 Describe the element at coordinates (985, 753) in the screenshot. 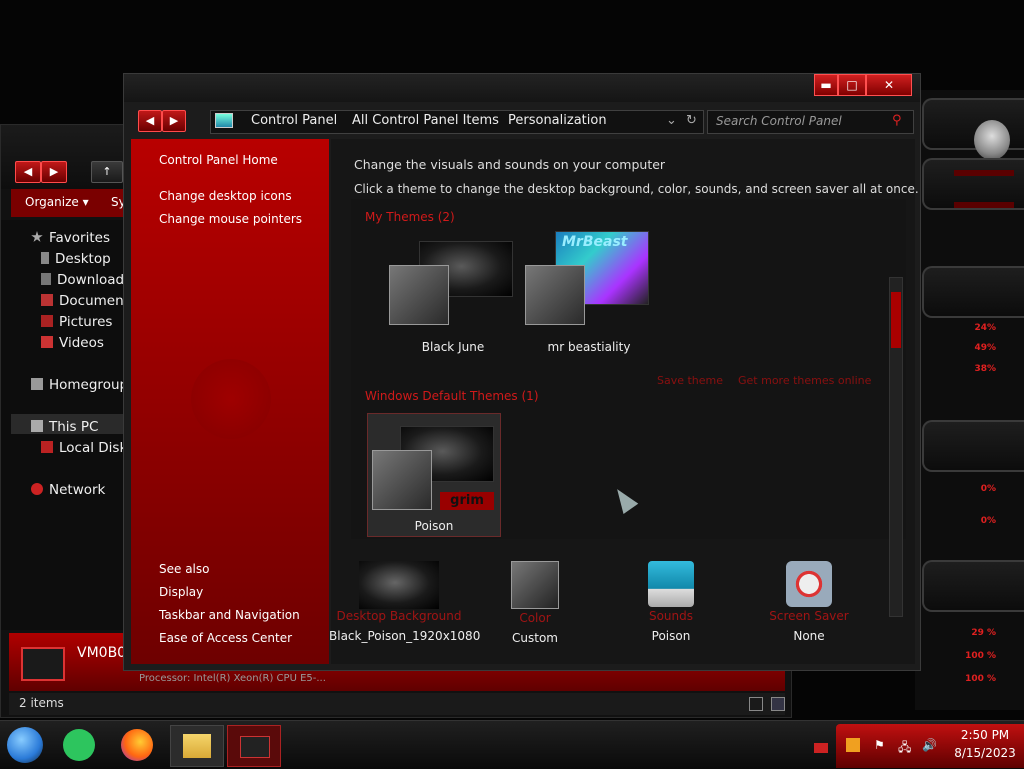

I see `clock-date: 8/15/2023` at that location.